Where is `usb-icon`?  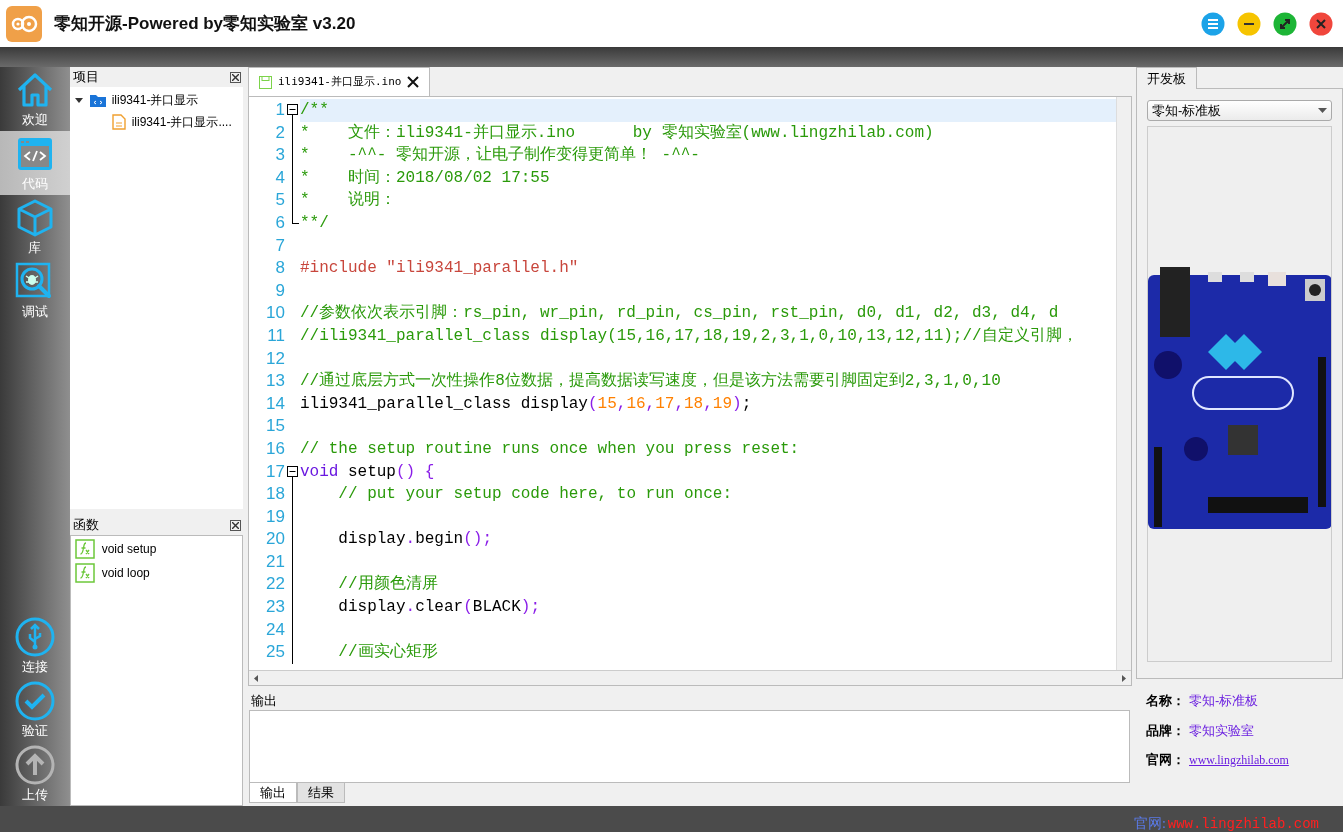
usb-icon is located at coordinates (34, 637).